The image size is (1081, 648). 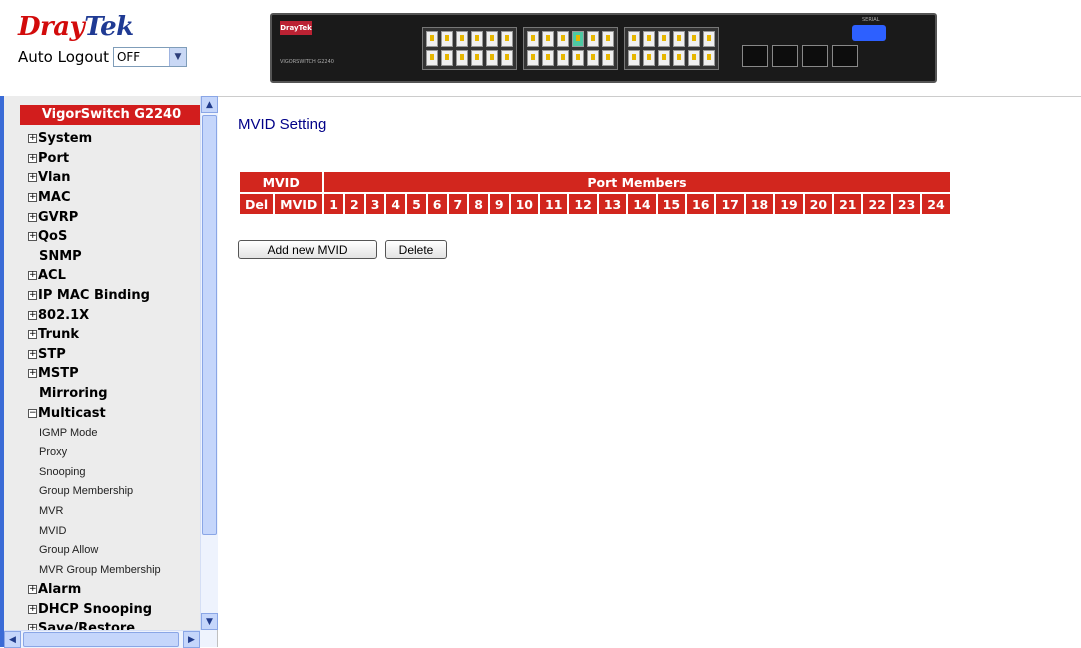 I want to click on collapse-icon: −, so click(x=32, y=413).